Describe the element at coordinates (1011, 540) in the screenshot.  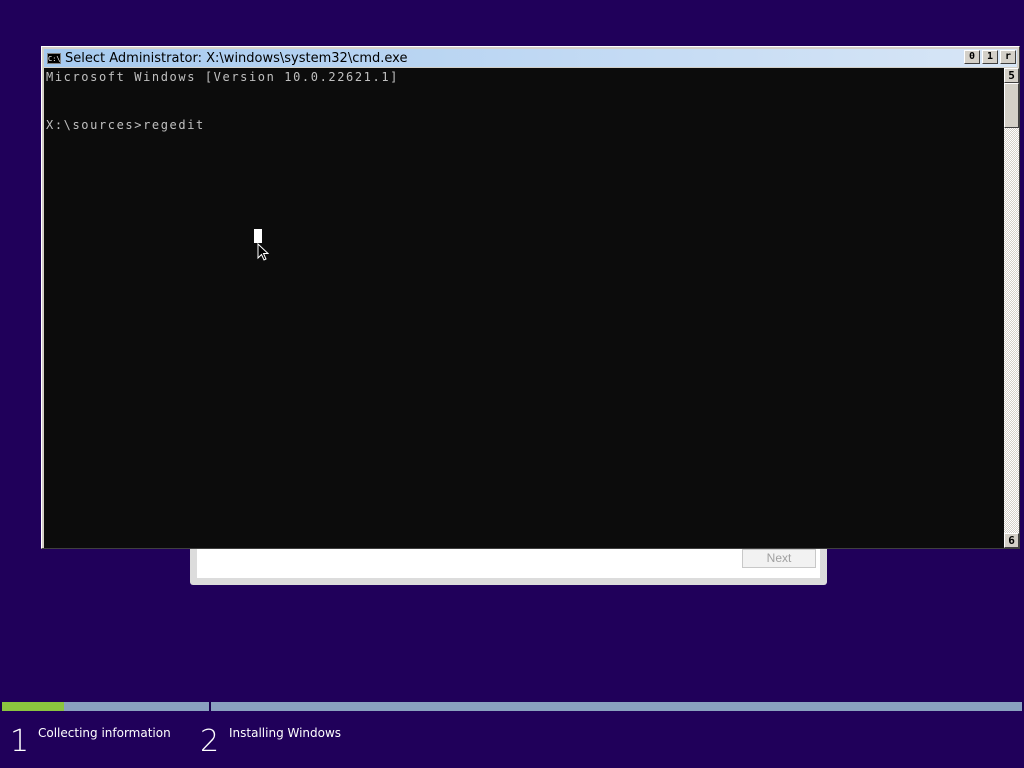
I see `scroll-down-button: 6` at that location.